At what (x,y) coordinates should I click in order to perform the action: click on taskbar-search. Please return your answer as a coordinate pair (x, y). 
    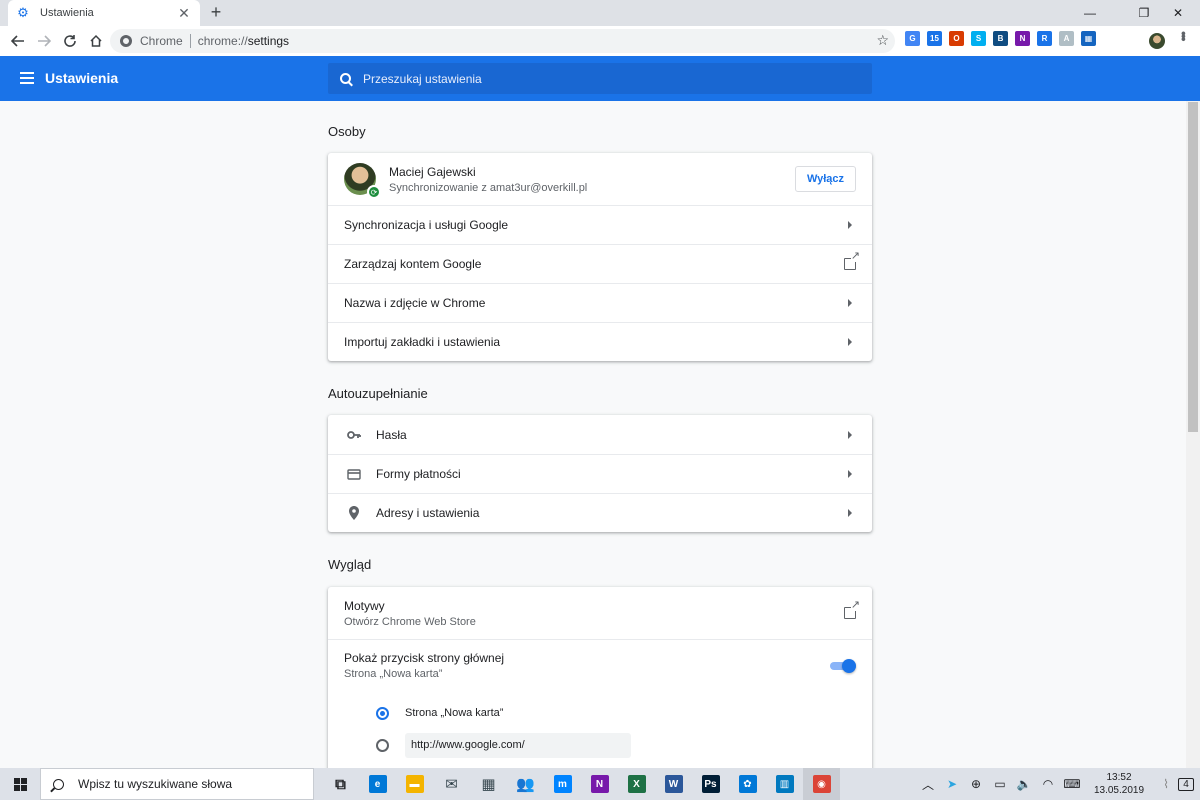
    Looking at the image, I should click on (177, 784).